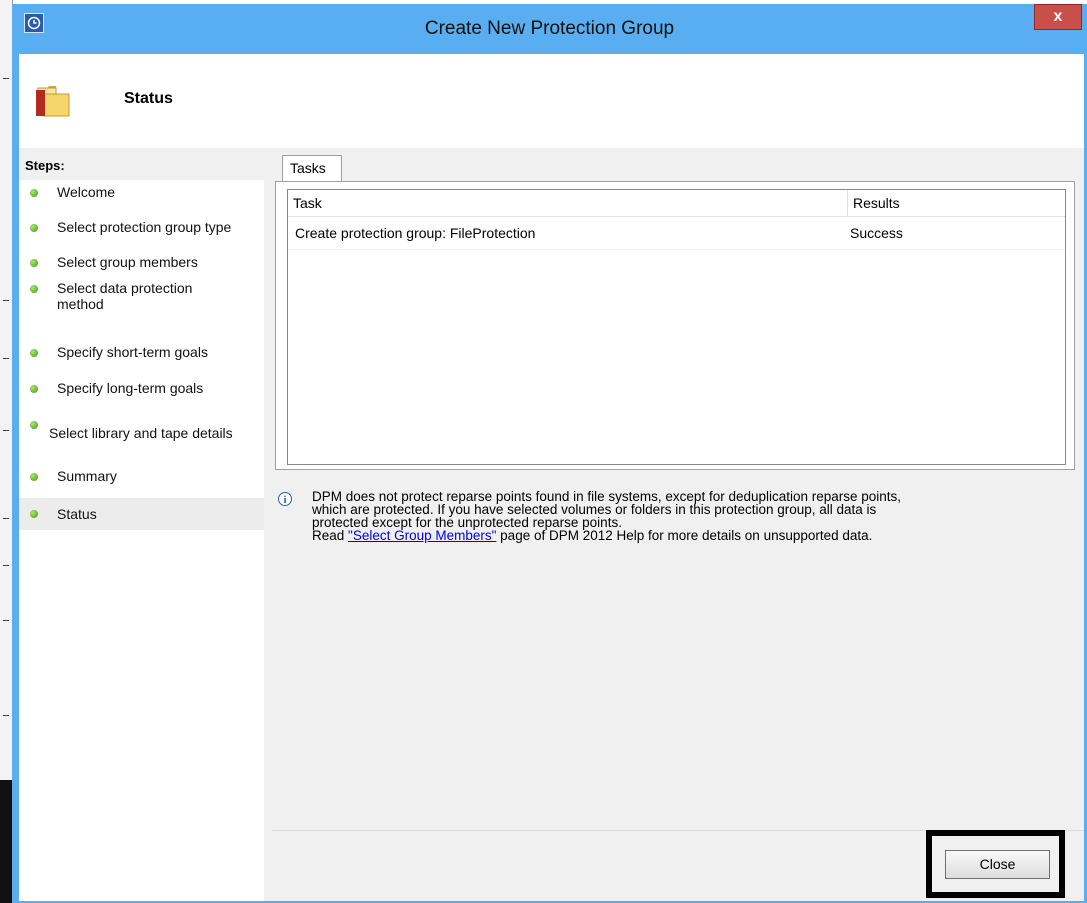 The width and height of the screenshot is (1087, 903). I want to click on close-button-highlight: Close, so click(995, 864).